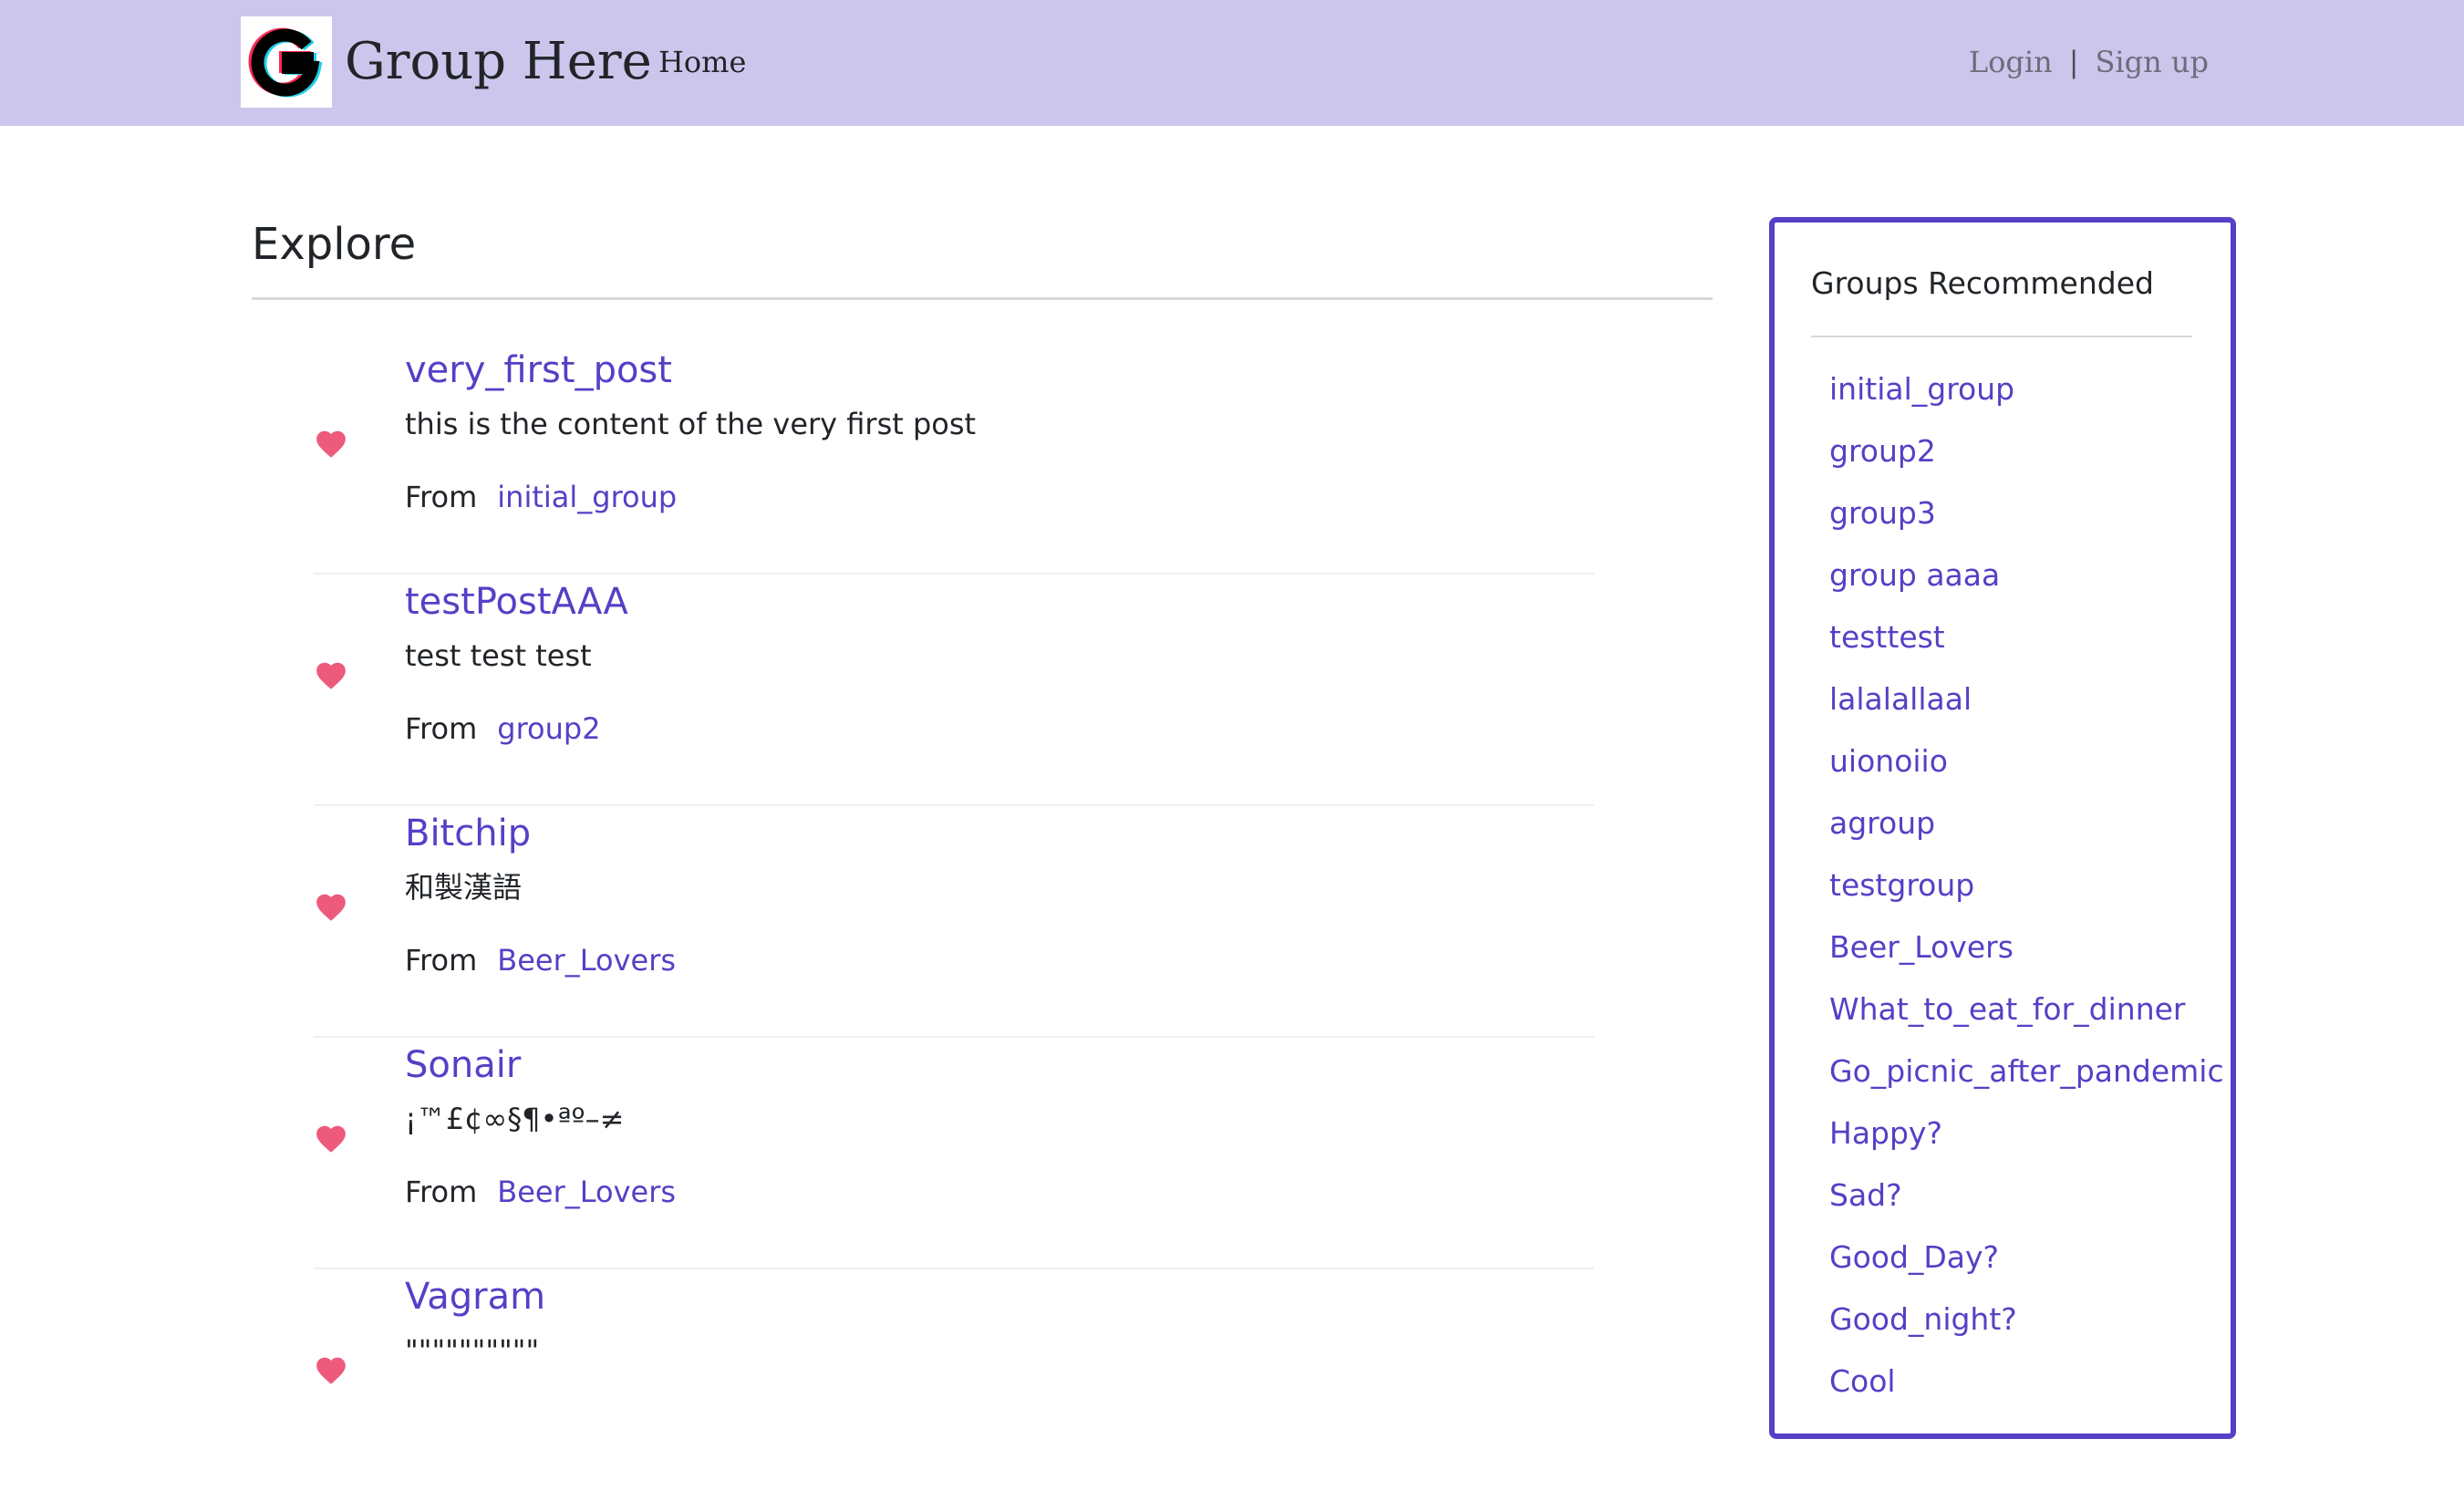 The image size is (2464, 1501). Describe the element at coordinates (1914, 575) in the screenshot. I see `group-link: group aaaa` at that location.